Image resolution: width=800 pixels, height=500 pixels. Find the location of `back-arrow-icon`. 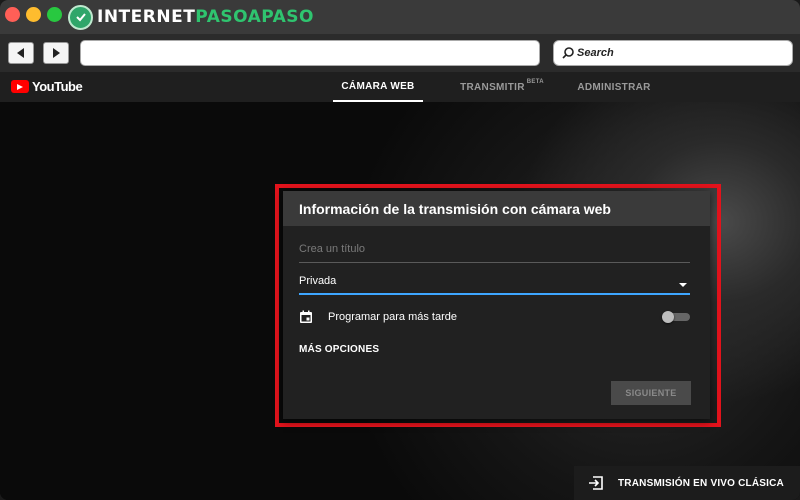

back-arrow-icon is located at coordinates (20, 53).